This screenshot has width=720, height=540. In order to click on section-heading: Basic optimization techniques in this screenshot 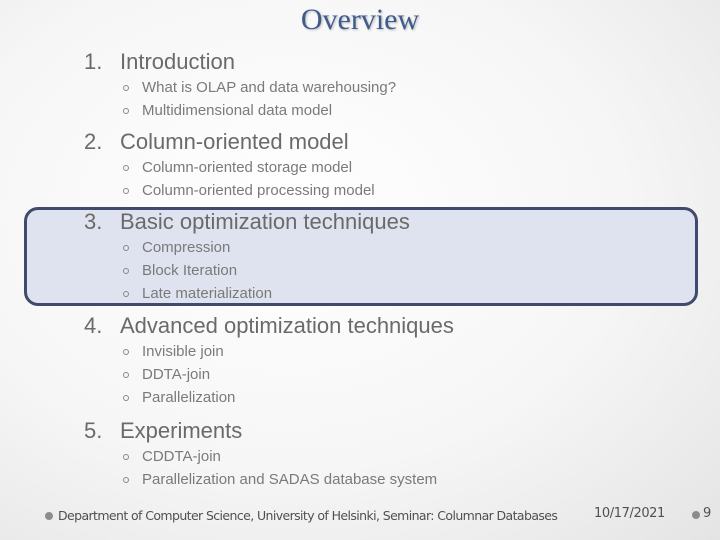, I will do `click(265, 221)`.